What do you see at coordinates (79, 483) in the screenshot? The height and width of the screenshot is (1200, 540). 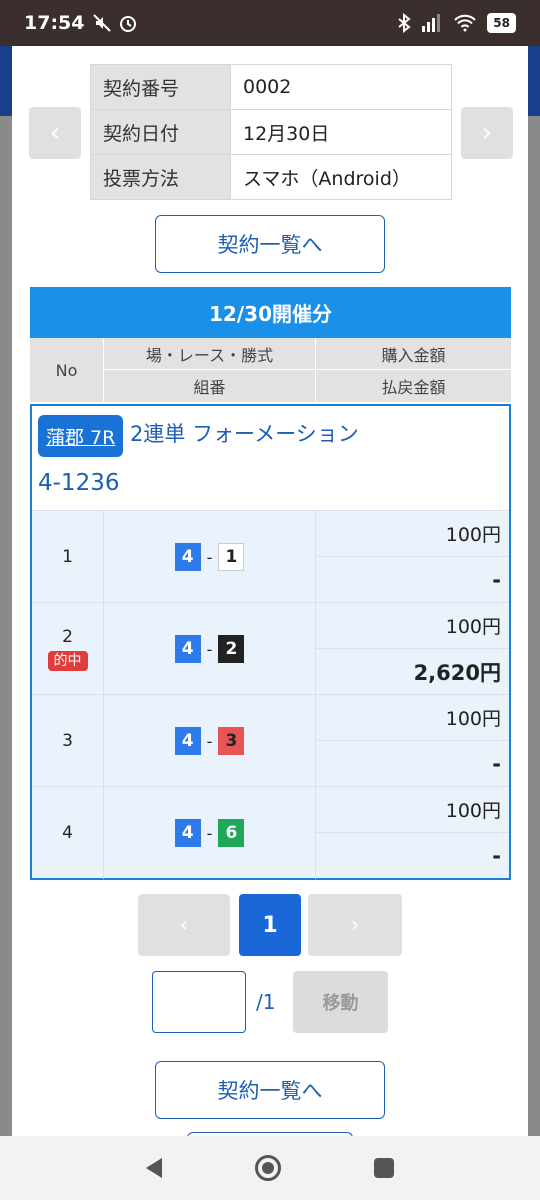 I see `bet-combination: 4-1236` at bounding box center [79, 483].